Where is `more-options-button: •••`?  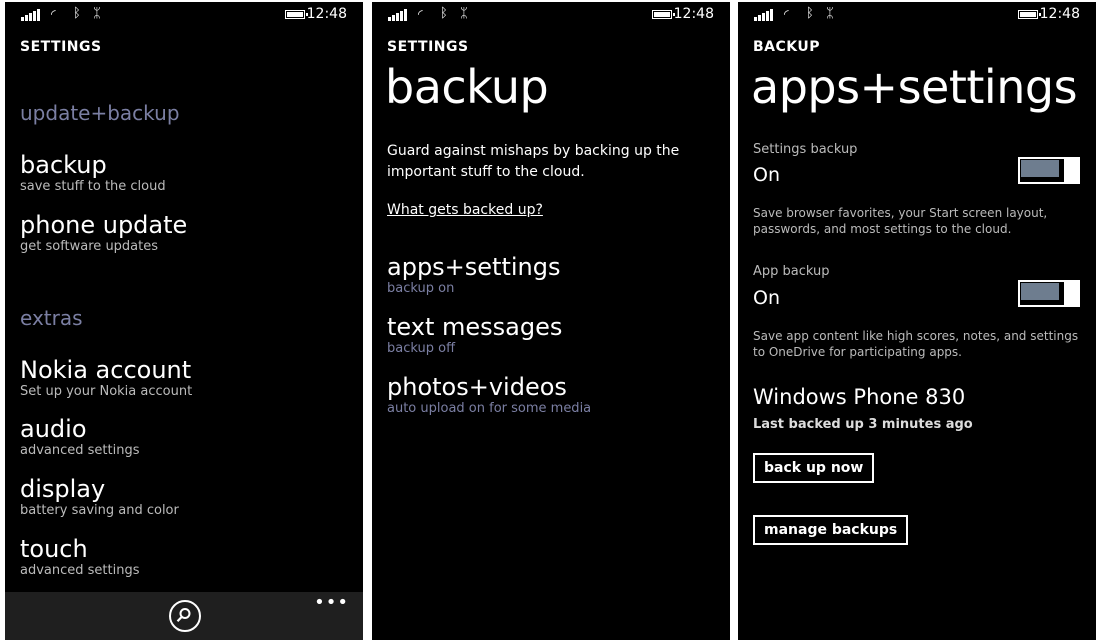
more-options-button: ••• is located at coordinates (331, 602).